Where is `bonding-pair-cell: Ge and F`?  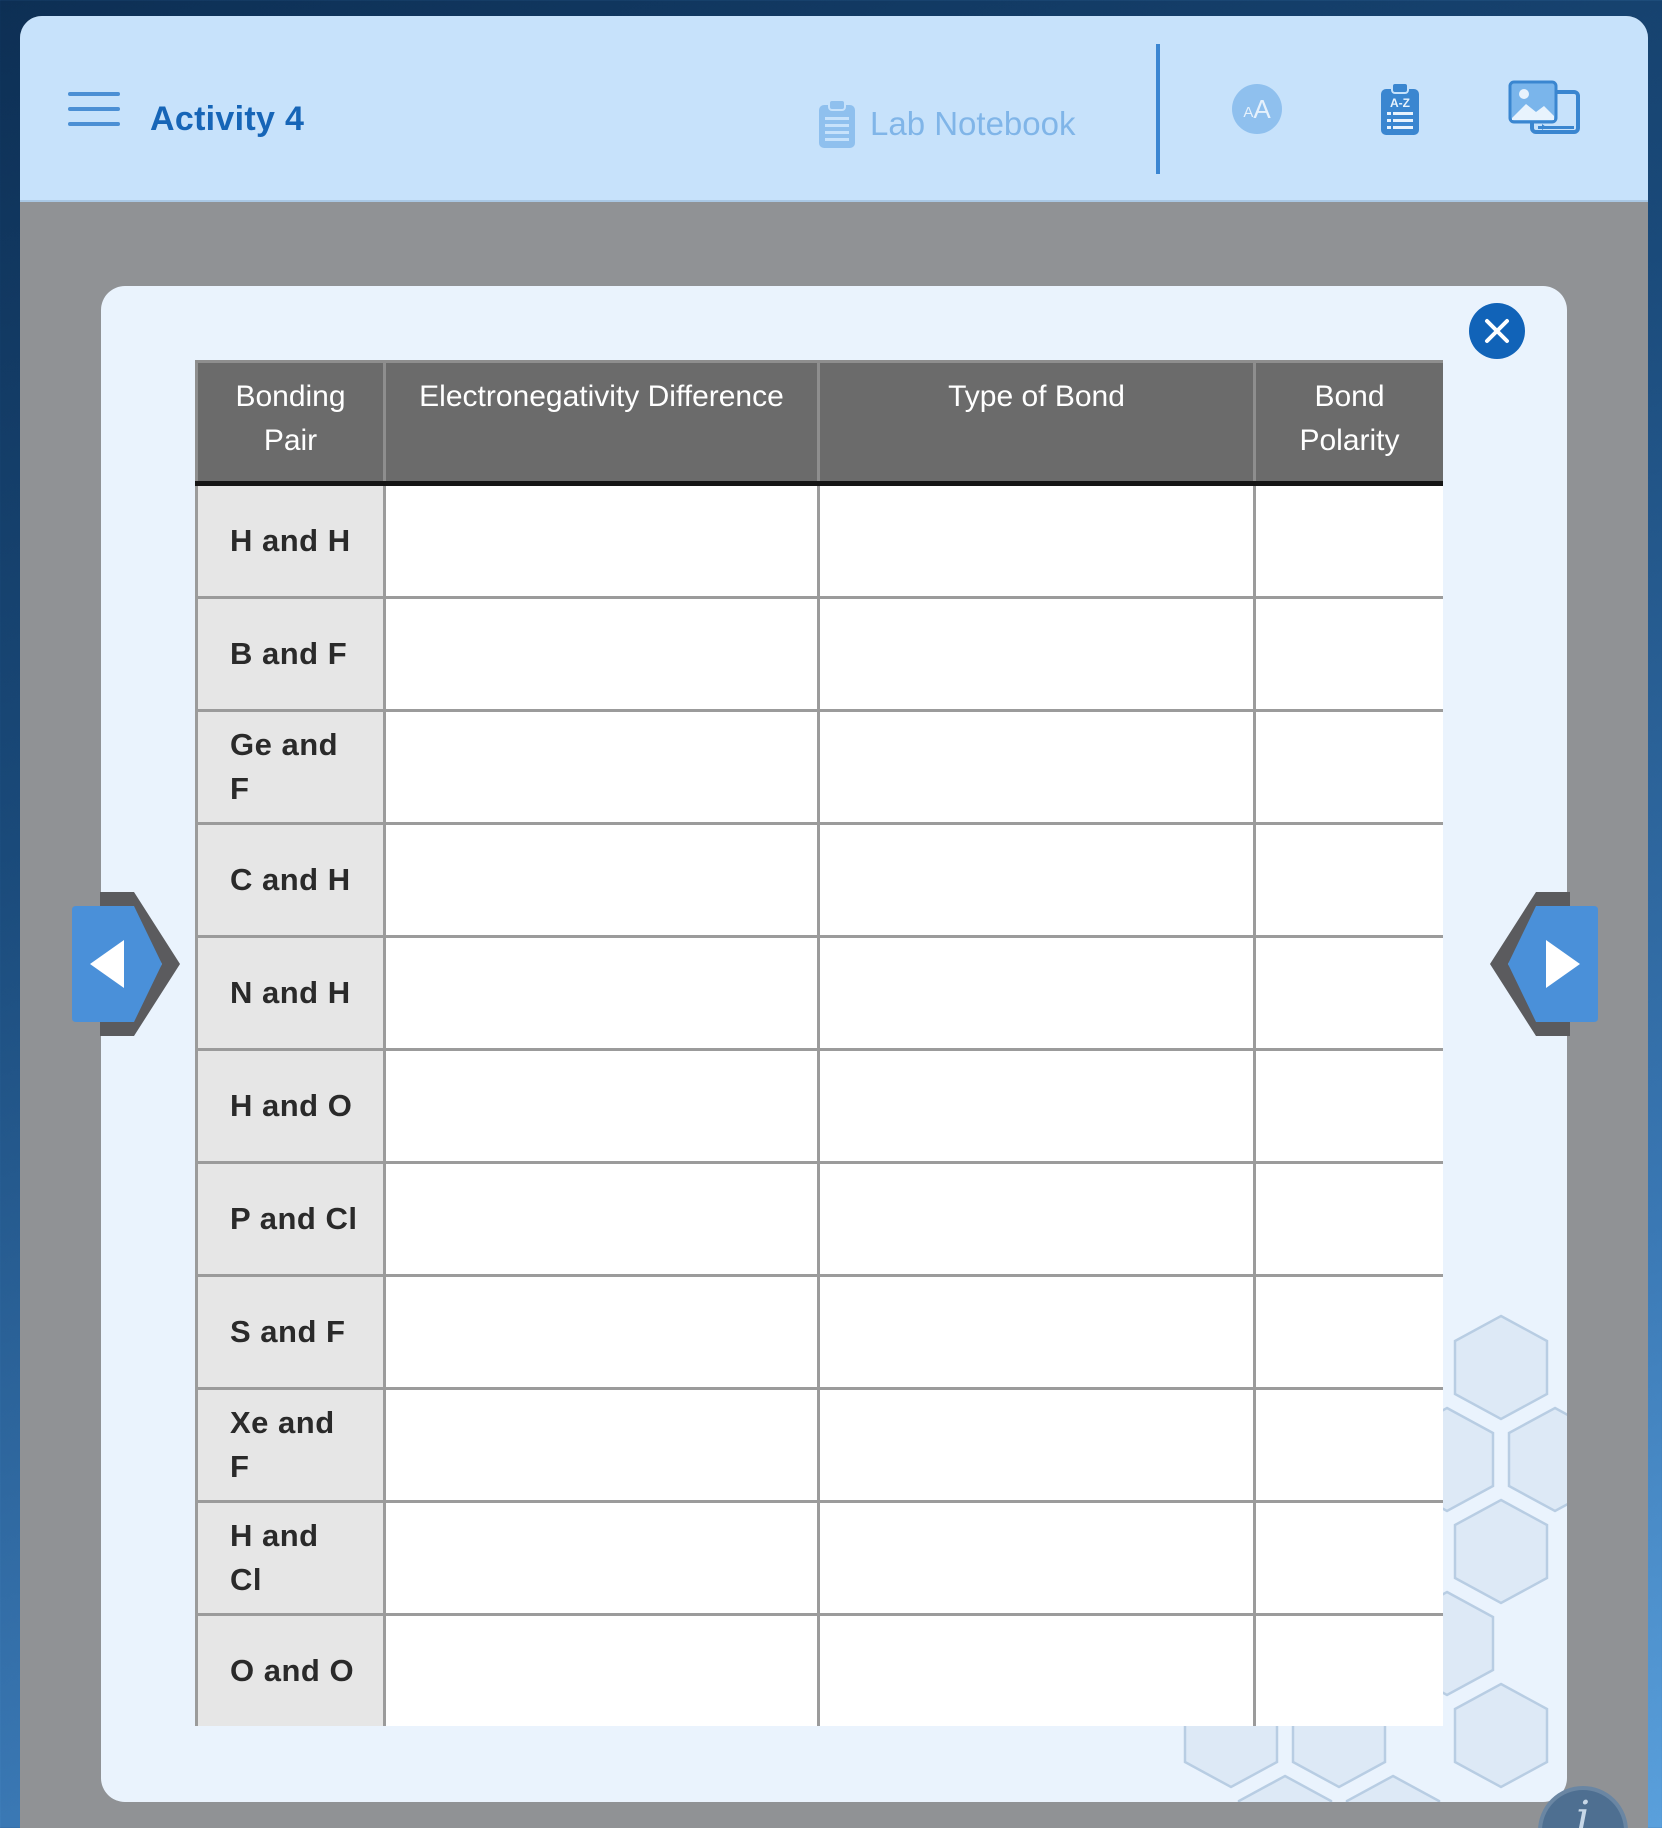
bonding-pair-cell: Ge and F is located at coordinates (290, 767).